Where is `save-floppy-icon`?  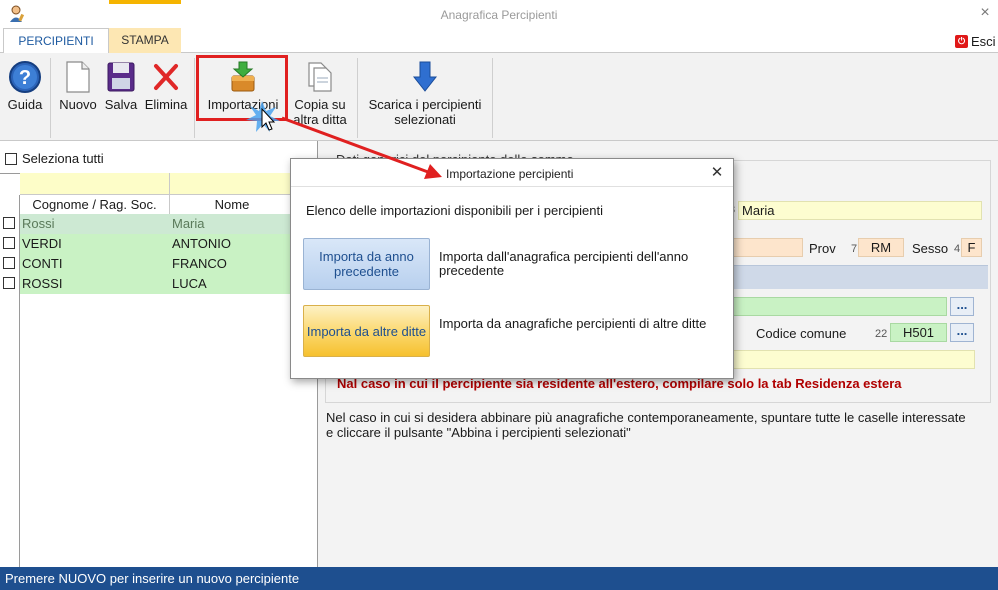
save-floppy-icon is located at coordinates (121, 77).